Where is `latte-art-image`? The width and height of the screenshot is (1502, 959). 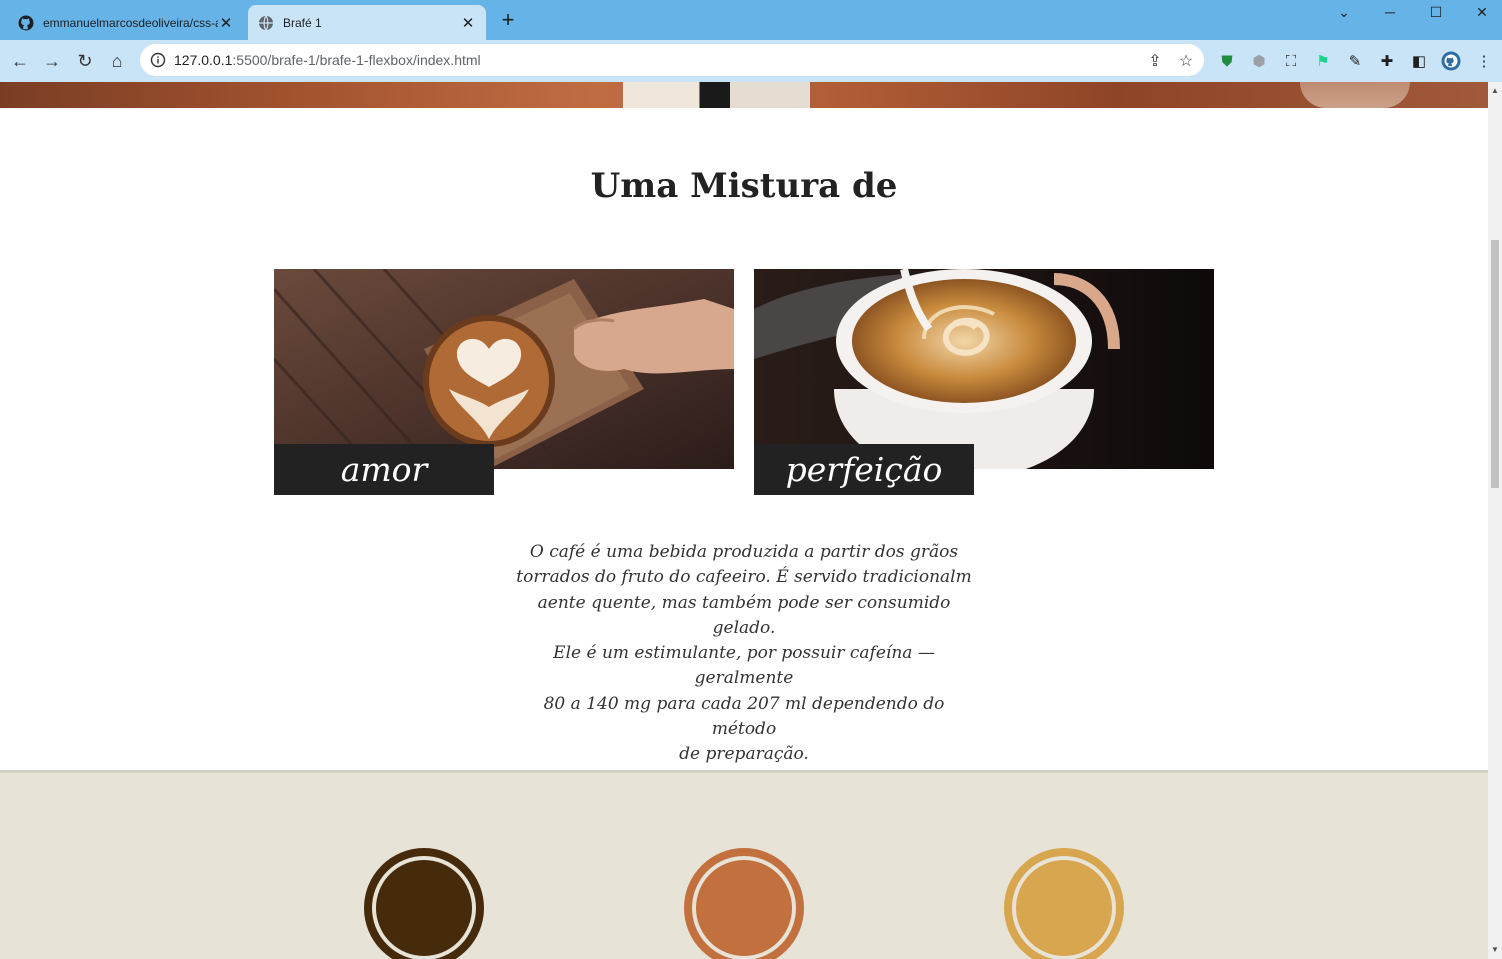
latte-art-image is located at coordinates (504, 369).